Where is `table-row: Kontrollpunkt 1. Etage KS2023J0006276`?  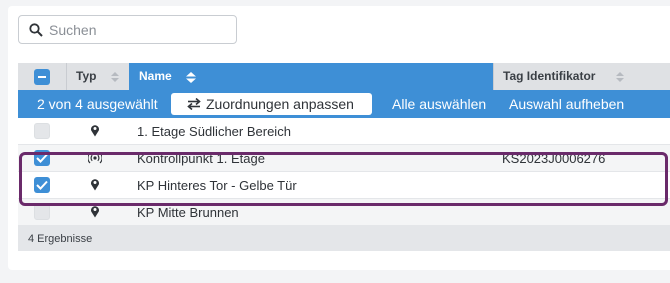
table-row: Kontrollpunkt 1. Etage KS2023J0006276 is located at coordinates (344, 158).